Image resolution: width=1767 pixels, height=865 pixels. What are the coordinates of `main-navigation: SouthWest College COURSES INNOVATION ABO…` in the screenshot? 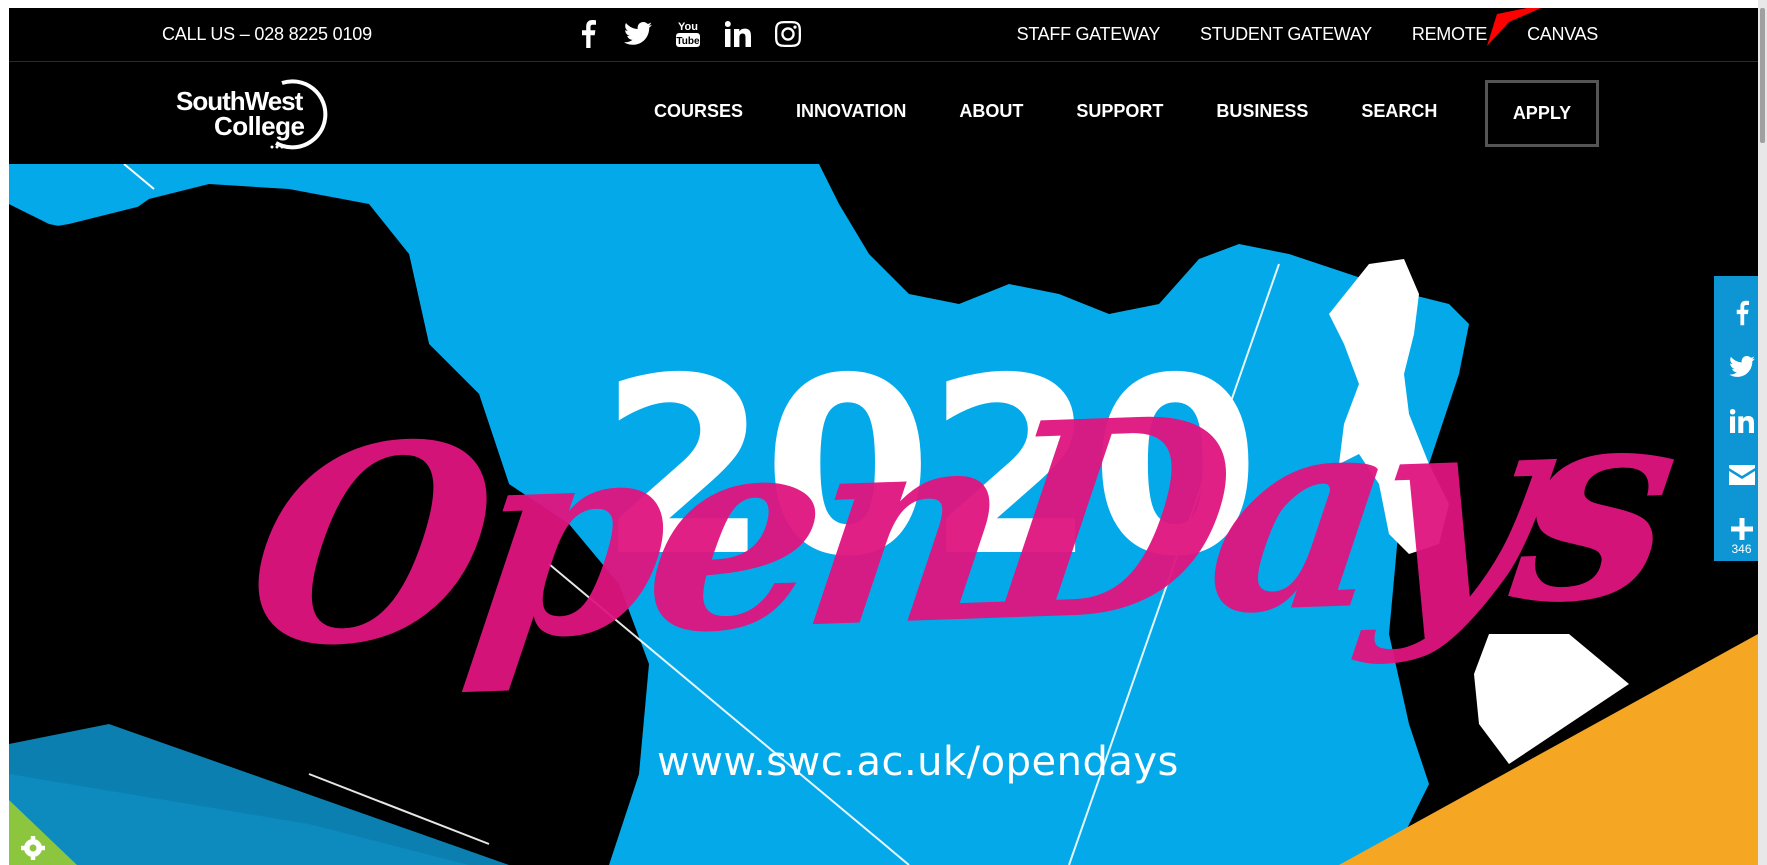 It's located at (883, 113).